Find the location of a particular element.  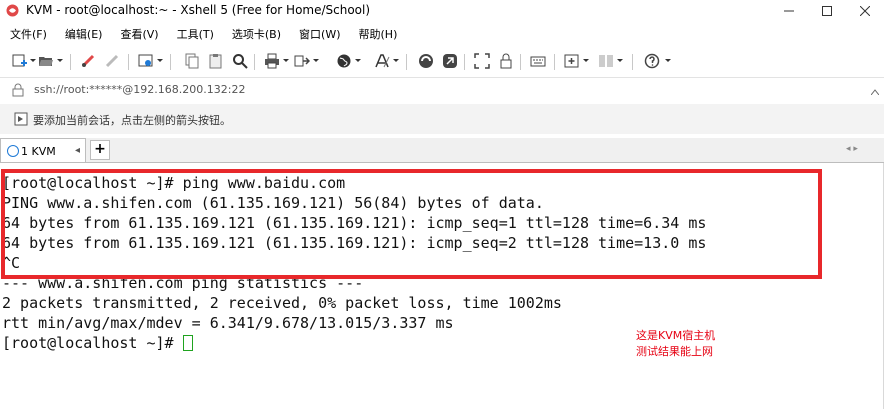

open-folder-icon is located at coordinates (46, 61).